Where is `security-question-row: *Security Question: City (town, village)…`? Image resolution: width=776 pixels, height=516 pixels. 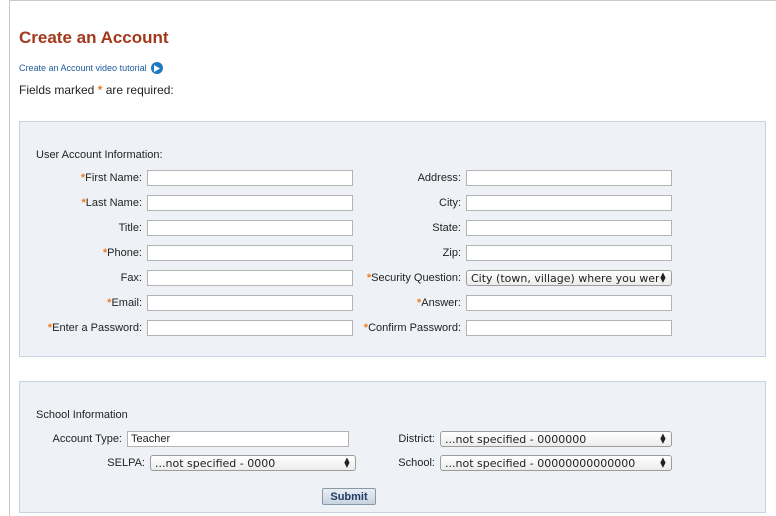
security-question-row: *Security Question: City (town, village)… is located at coordinates (511, 278).